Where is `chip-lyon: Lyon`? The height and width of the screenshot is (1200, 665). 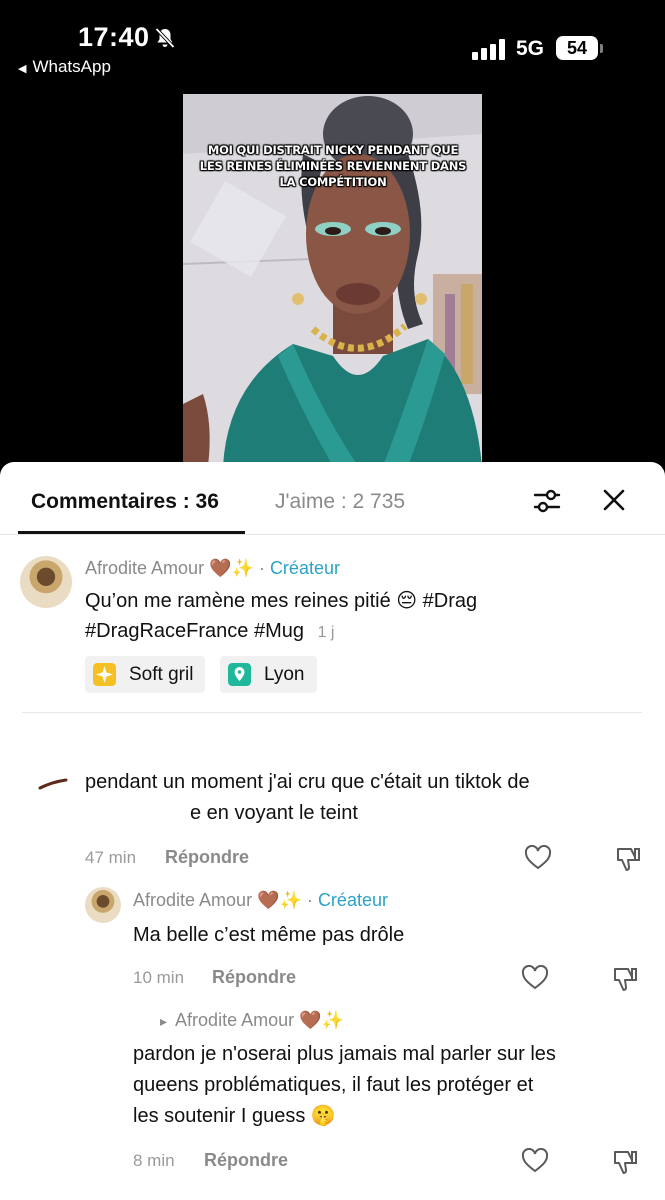 chip-lyon: Lyon is located at coordinates (268, 674).